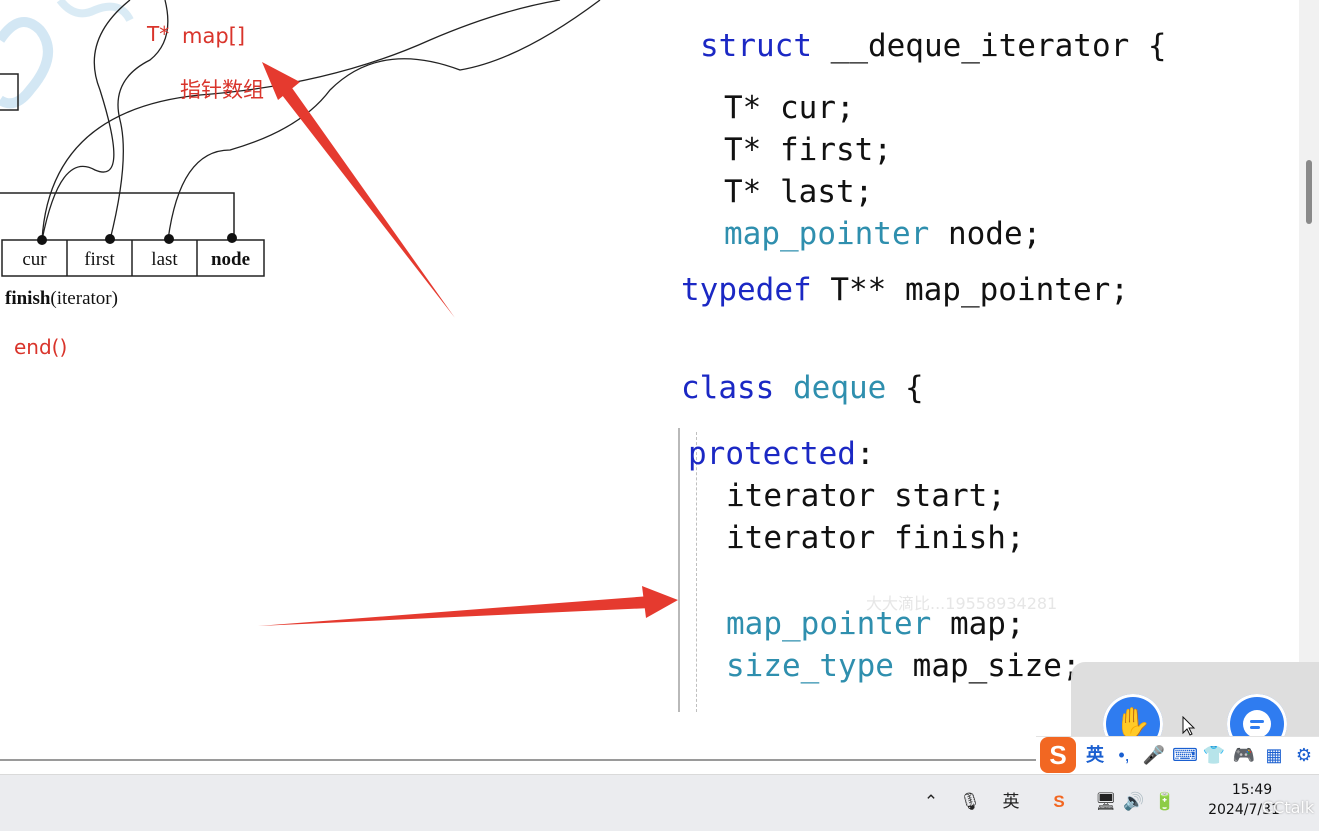  I want to click on ime-apps-icon: ▦, so click(1274, 755).